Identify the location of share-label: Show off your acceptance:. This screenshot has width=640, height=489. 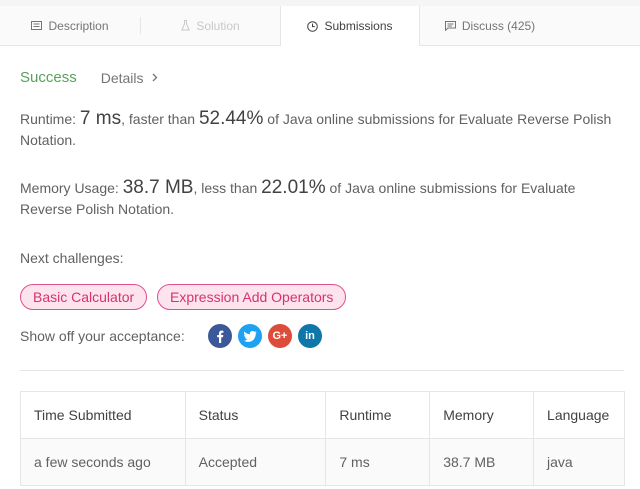
(102, 336).